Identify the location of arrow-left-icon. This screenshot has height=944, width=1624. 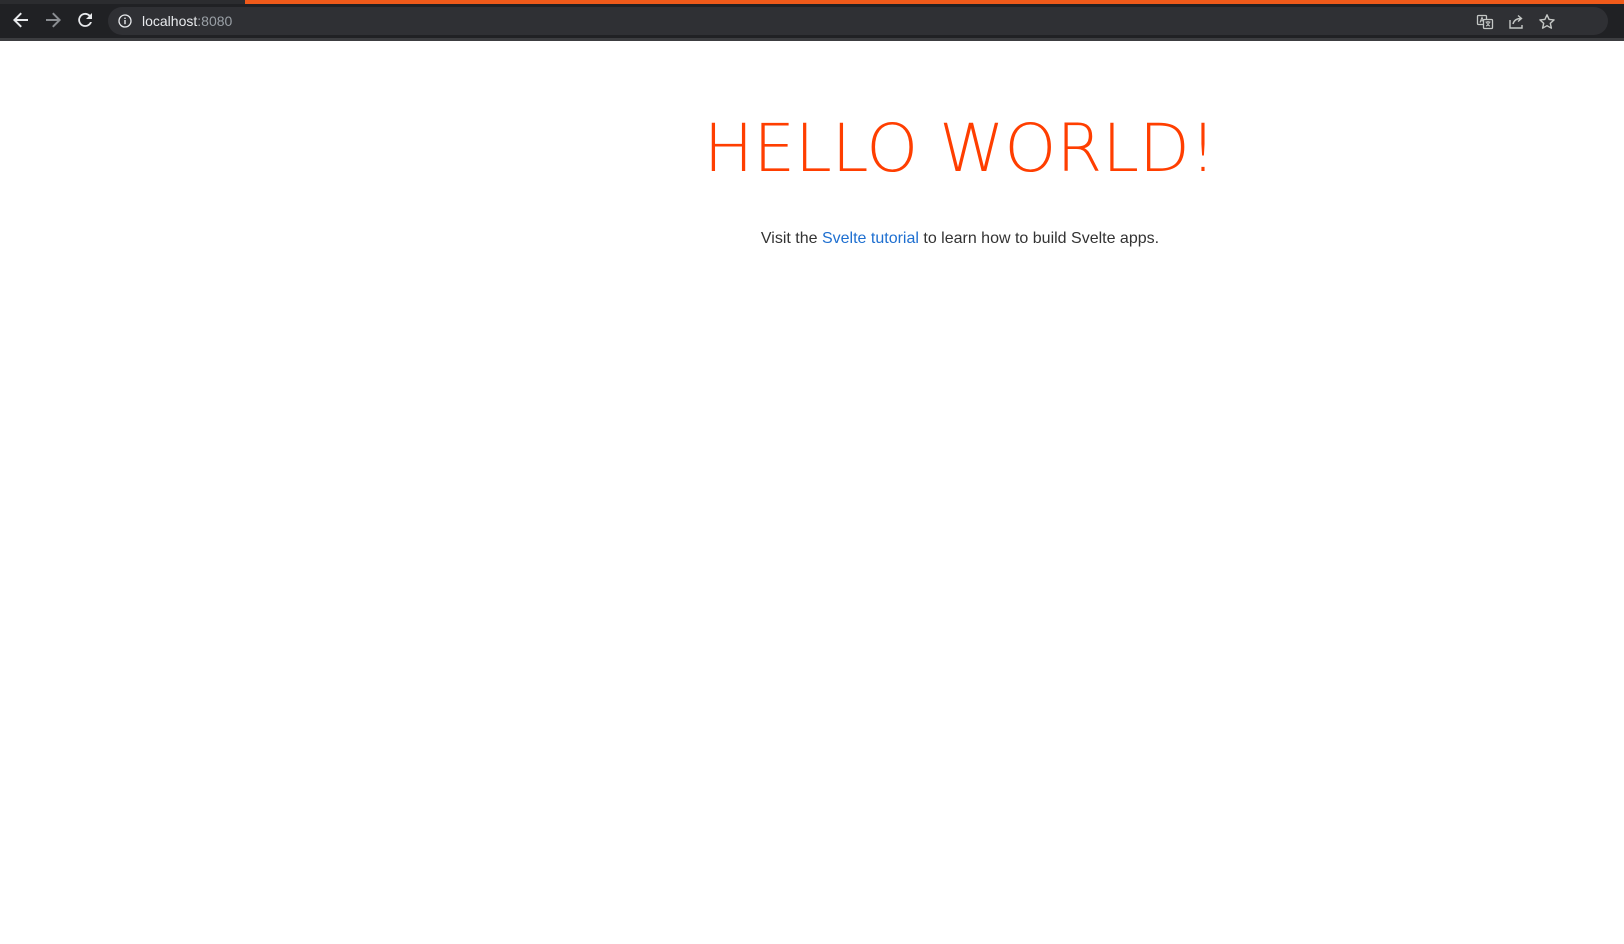
(20, 20).